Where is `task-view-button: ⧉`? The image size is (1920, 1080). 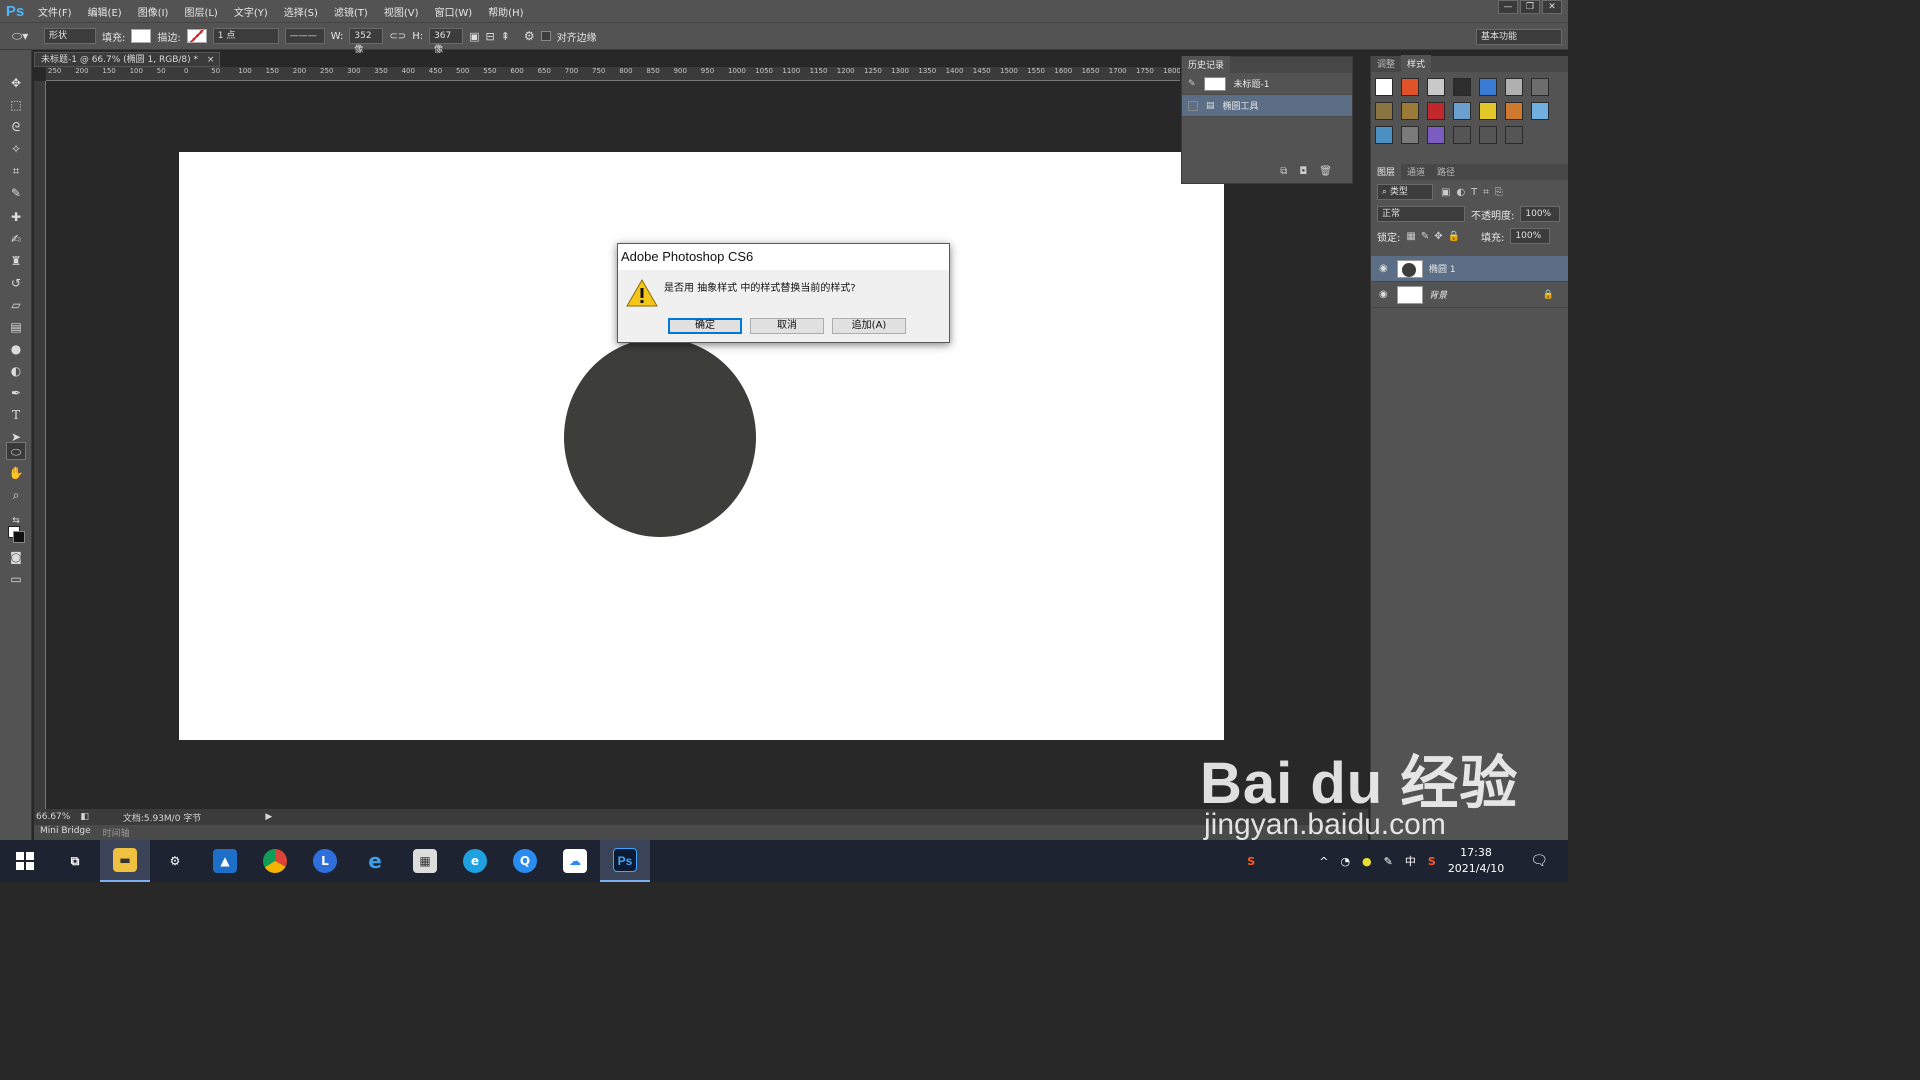 task-view-button: ⧉ is located at coordinates (75, 861).